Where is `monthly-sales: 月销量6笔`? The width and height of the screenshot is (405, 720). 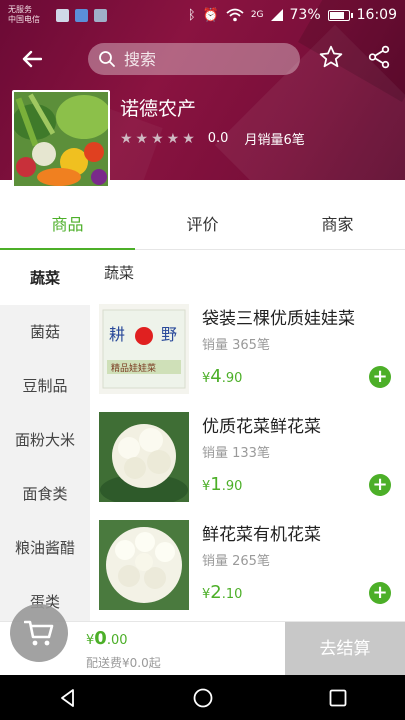
monthly-sales: 月销量6笔 is located at coordinates (274, 140).